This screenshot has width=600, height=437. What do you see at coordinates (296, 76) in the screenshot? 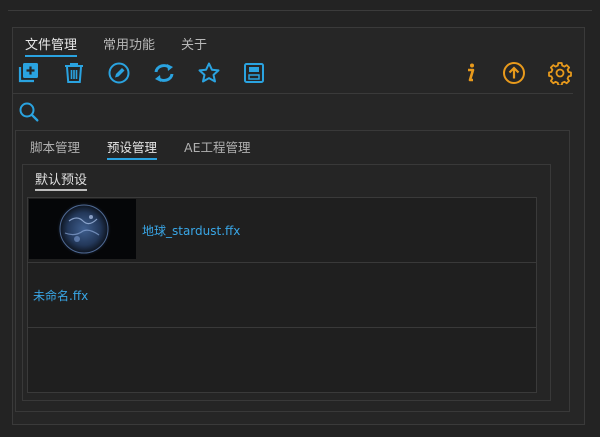
I see `toolbar` at bounding box center [296, 76].